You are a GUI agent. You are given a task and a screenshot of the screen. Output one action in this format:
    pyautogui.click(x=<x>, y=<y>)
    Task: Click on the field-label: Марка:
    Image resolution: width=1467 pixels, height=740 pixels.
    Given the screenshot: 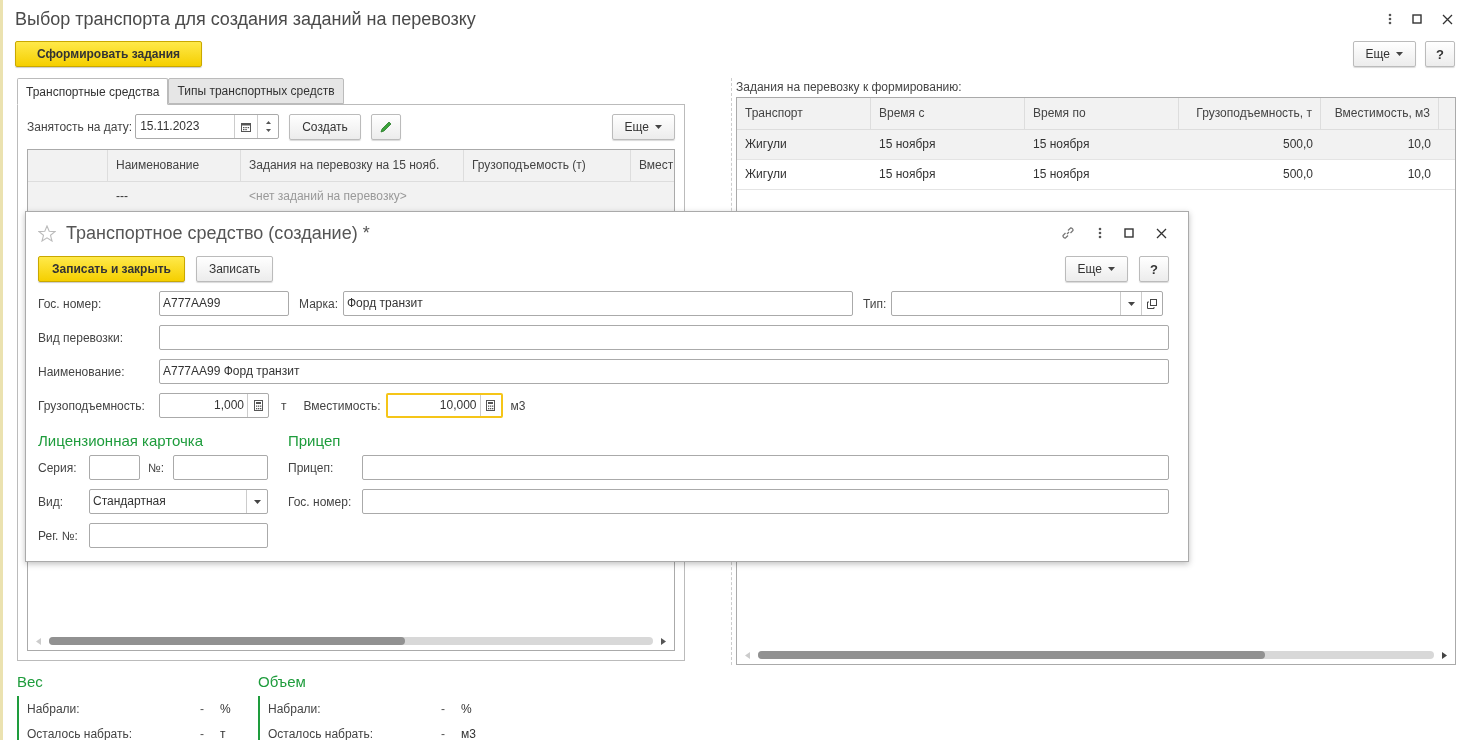 What is the action you would take?
    pyautogui.click(x=318, y=303)
    